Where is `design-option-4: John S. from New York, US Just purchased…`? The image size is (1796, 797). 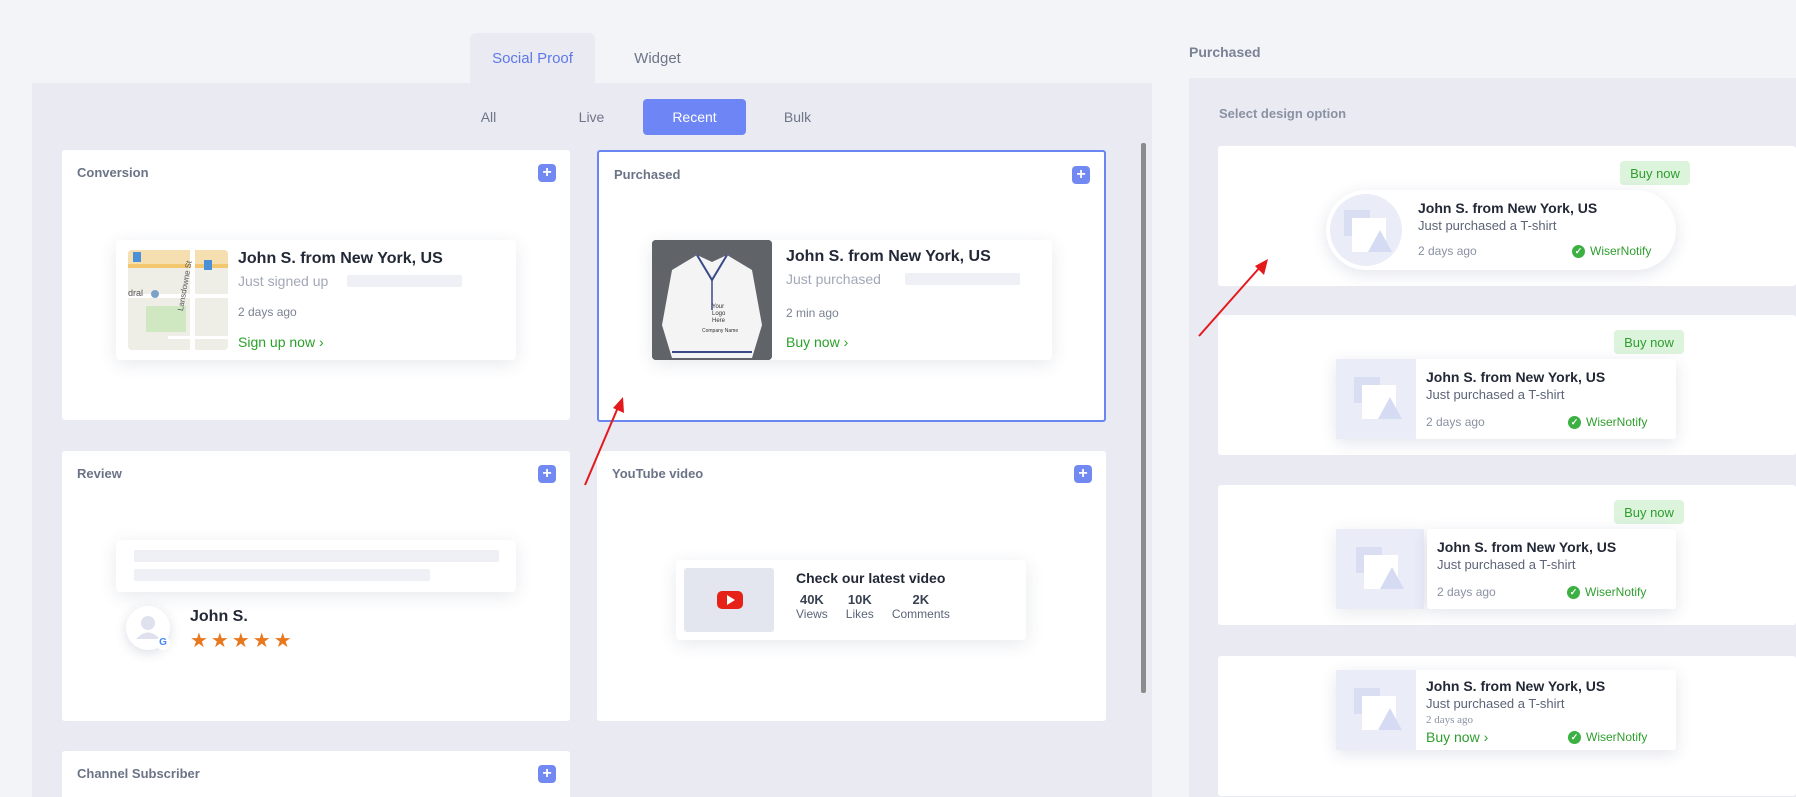
design-option-4: John S. from New York, US Just purchased… is located at coordinates (1507, 726).